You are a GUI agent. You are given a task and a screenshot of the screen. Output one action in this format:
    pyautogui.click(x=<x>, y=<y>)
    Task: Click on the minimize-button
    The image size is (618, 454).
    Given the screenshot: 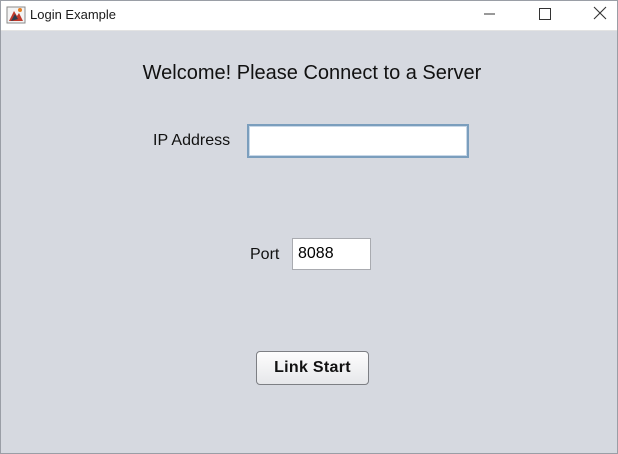 What is the action you would take?
    pyautogui.click(x=490, y=15)
    